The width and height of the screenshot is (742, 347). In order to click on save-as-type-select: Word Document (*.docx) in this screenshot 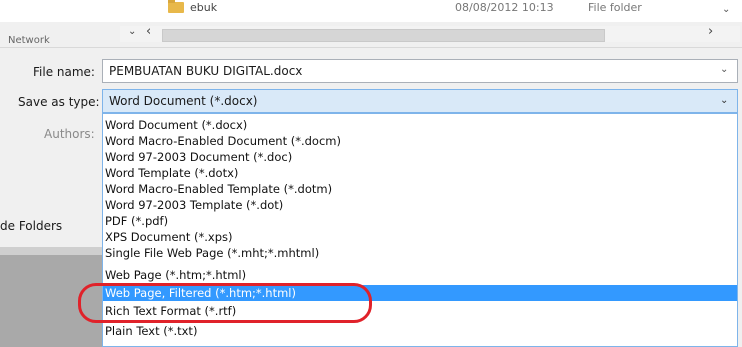, I will do `click(420, 101)`.